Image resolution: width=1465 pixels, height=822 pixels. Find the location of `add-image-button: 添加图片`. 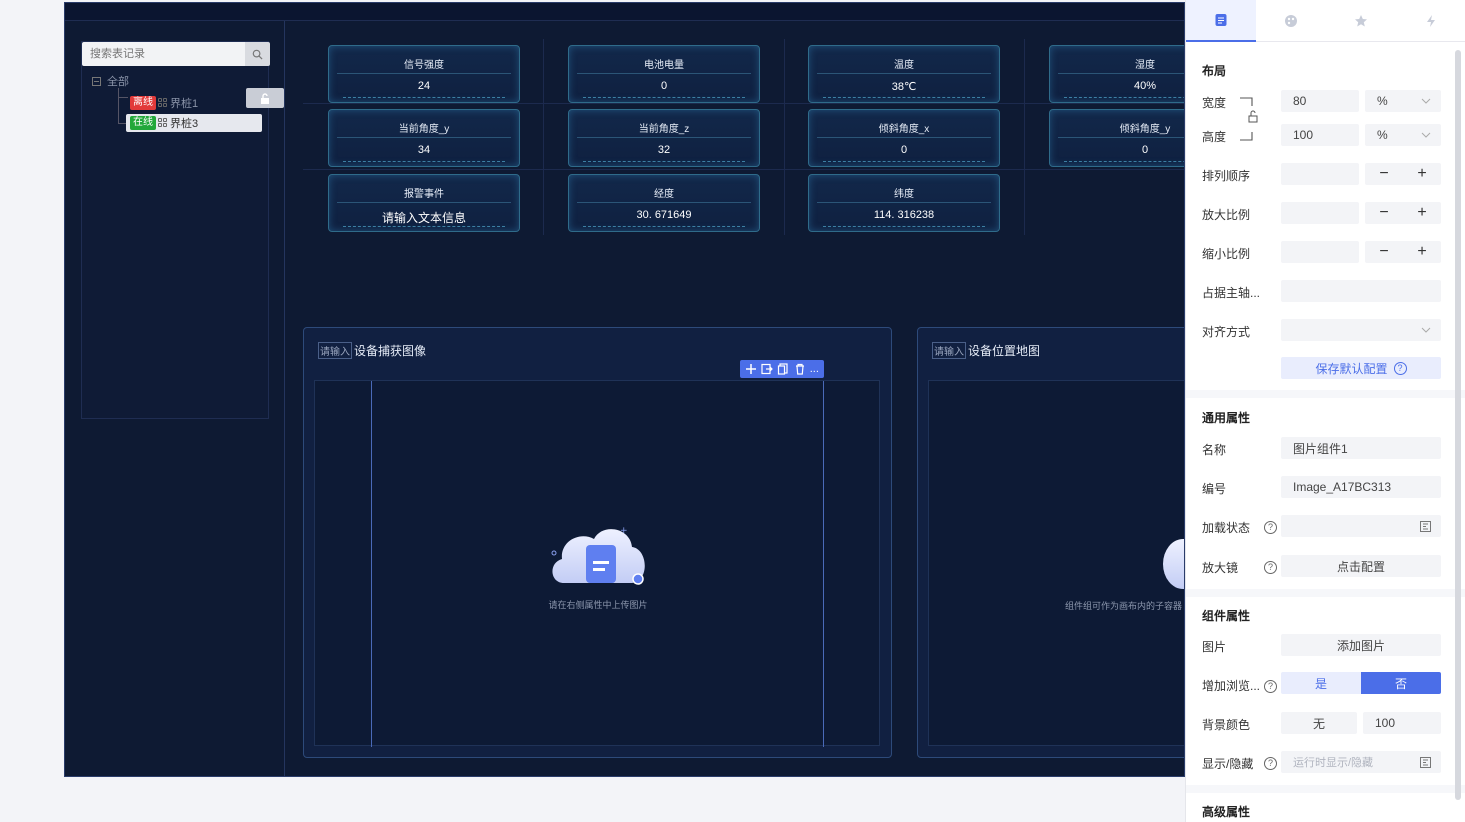

add-image-button: 添加图片 is located at coordinates (1361, 645).